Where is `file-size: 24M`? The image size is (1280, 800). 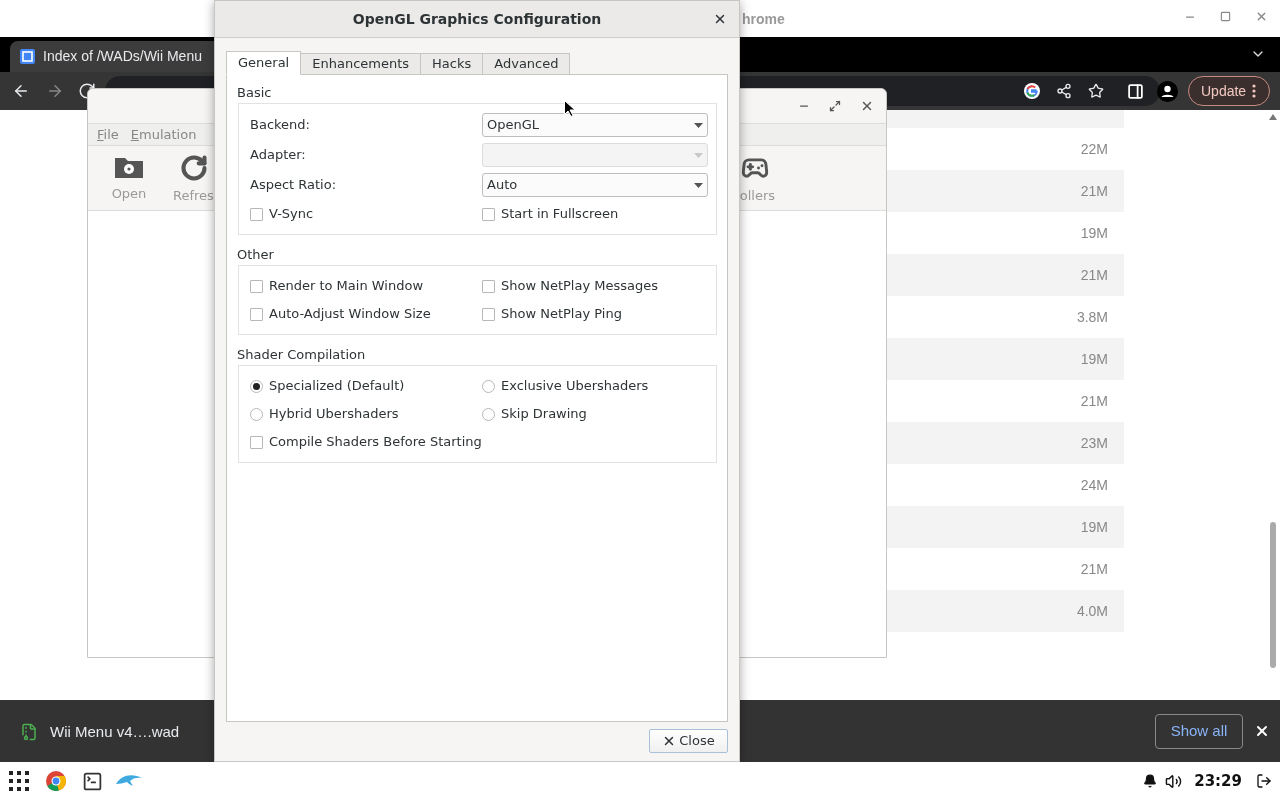
file-size: 24M is located at coordinates (1094, 485).